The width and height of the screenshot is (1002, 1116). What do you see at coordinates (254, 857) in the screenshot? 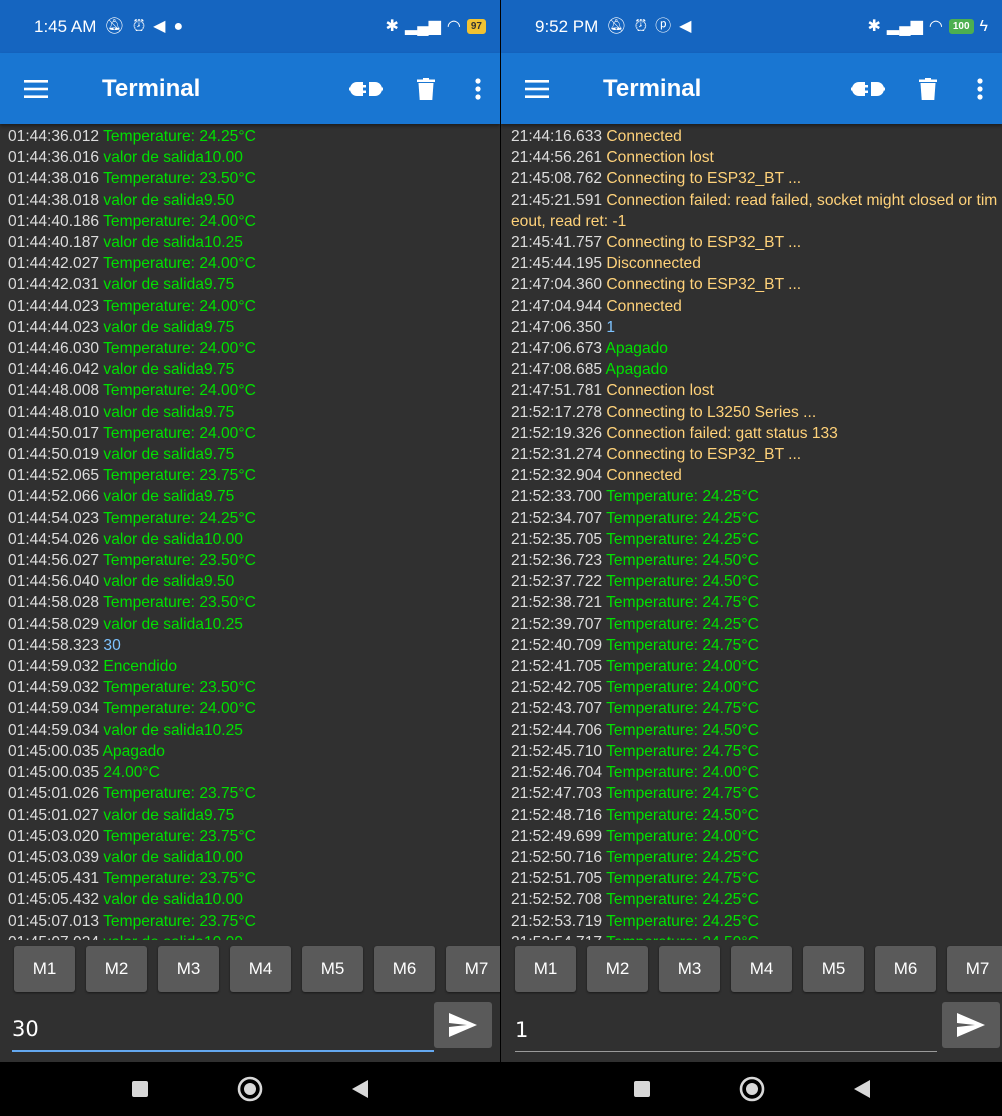
I see `terminal-line: 01:45:03.039 valor de salida10.00` at bounding box center [254, 857].